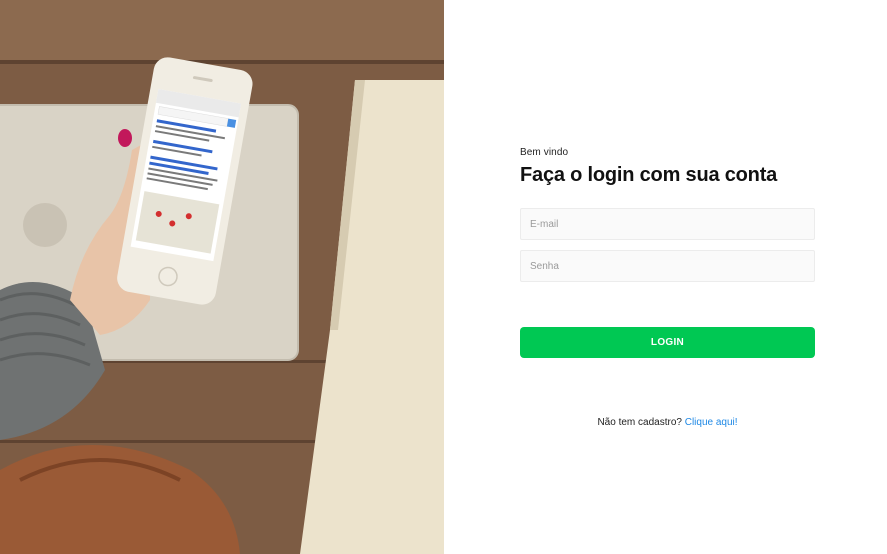 The height and width of the screenshot is (554, 887). What do you see at coordinates (544, 152) in the screenshot?
I see `welcome-text: Bem vindo` at bounding box center [544, 152].